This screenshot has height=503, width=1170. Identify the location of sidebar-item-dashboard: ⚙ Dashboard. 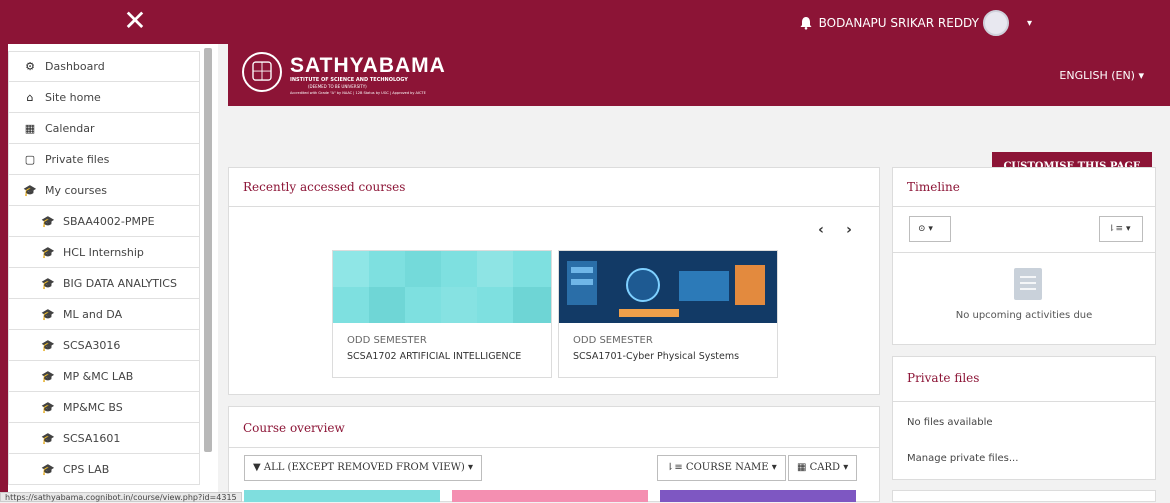
(104, 66).